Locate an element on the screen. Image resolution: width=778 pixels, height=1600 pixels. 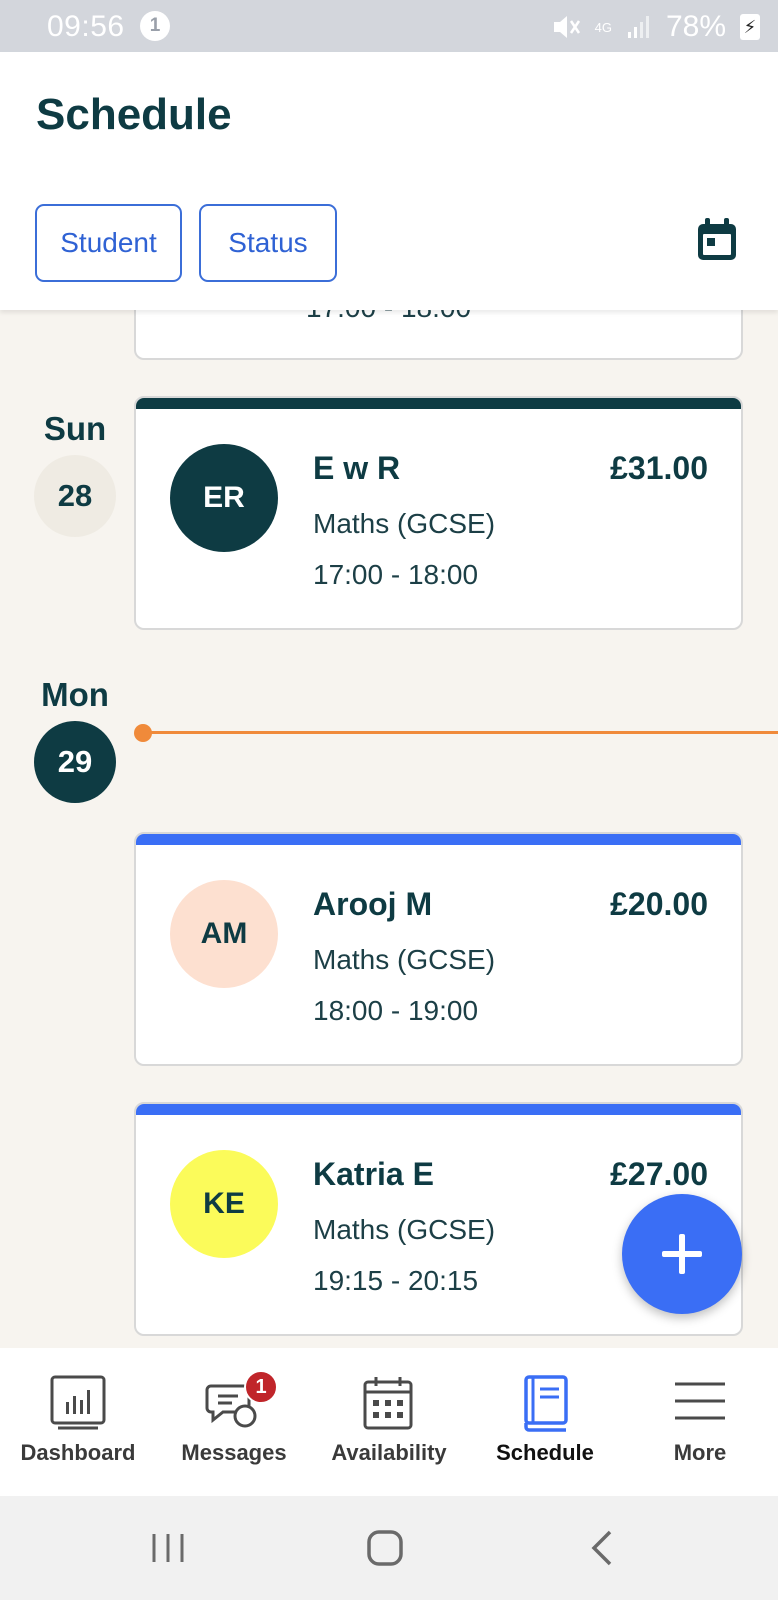
calendar-icon is located at coordinates (717, 240).